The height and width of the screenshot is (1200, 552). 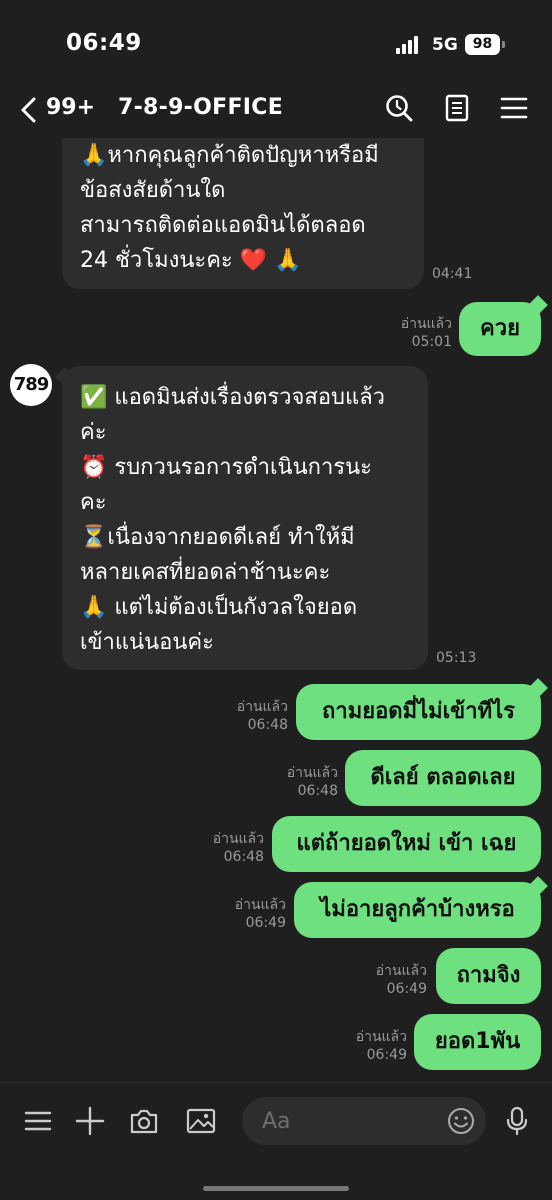 I want to click on status-time: 06:49, so click(x=104, y=43).